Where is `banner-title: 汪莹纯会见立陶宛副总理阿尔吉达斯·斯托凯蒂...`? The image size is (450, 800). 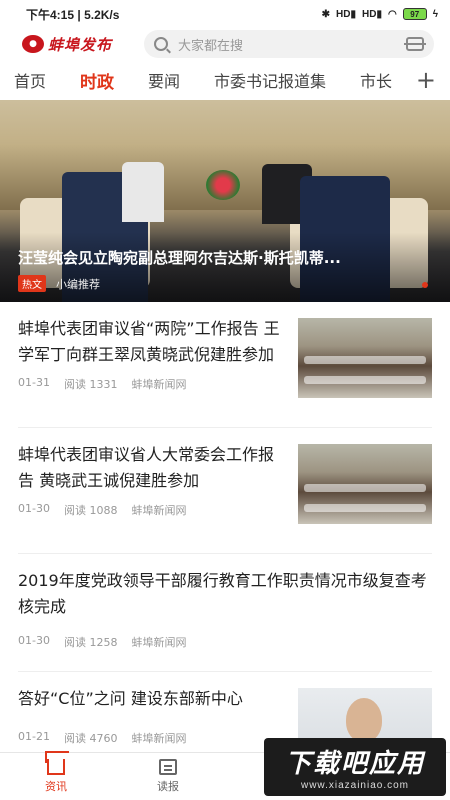 banner-title: 汪莹纯会见立陶宛副总理阿尔吉达斯·斯托凯蒂... is located at coordinates (219, 257).